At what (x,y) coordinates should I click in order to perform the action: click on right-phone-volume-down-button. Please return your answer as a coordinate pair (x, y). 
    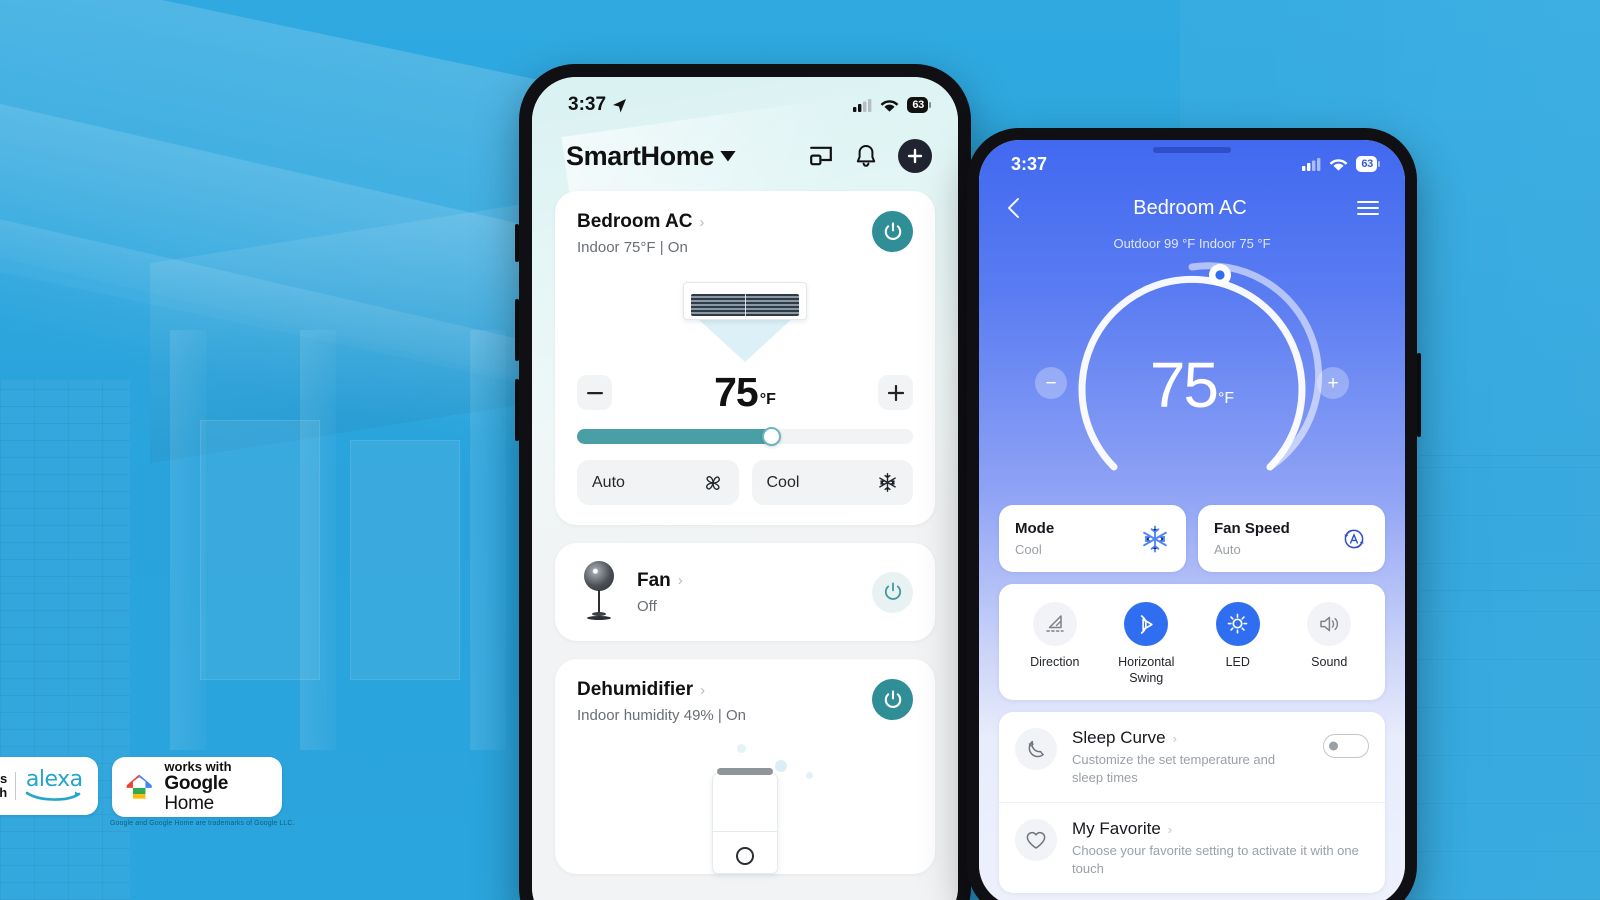
    Looking at the image, I should click on (965, 444).